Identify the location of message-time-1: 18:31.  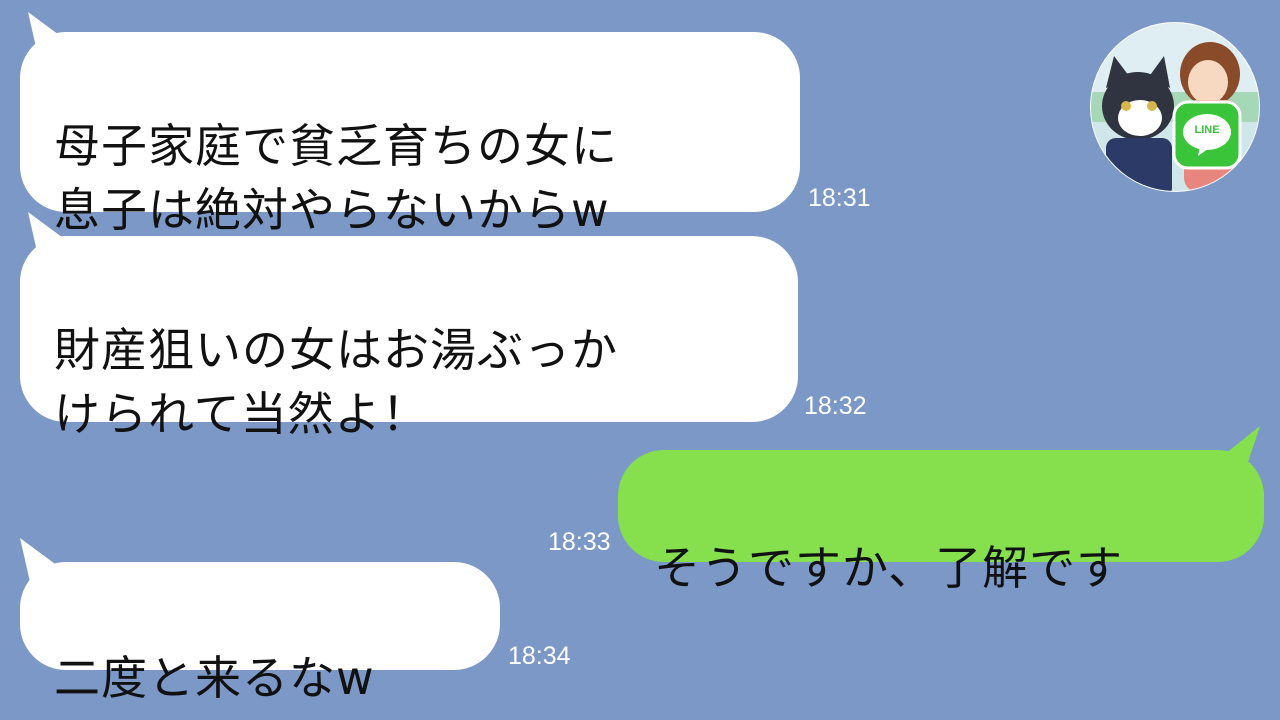
(839, 198).